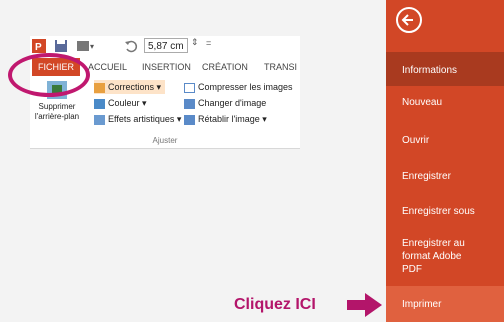 The image size is (504, 322). I want to click on compresser-label: Compresser les images, so click(245, 87).